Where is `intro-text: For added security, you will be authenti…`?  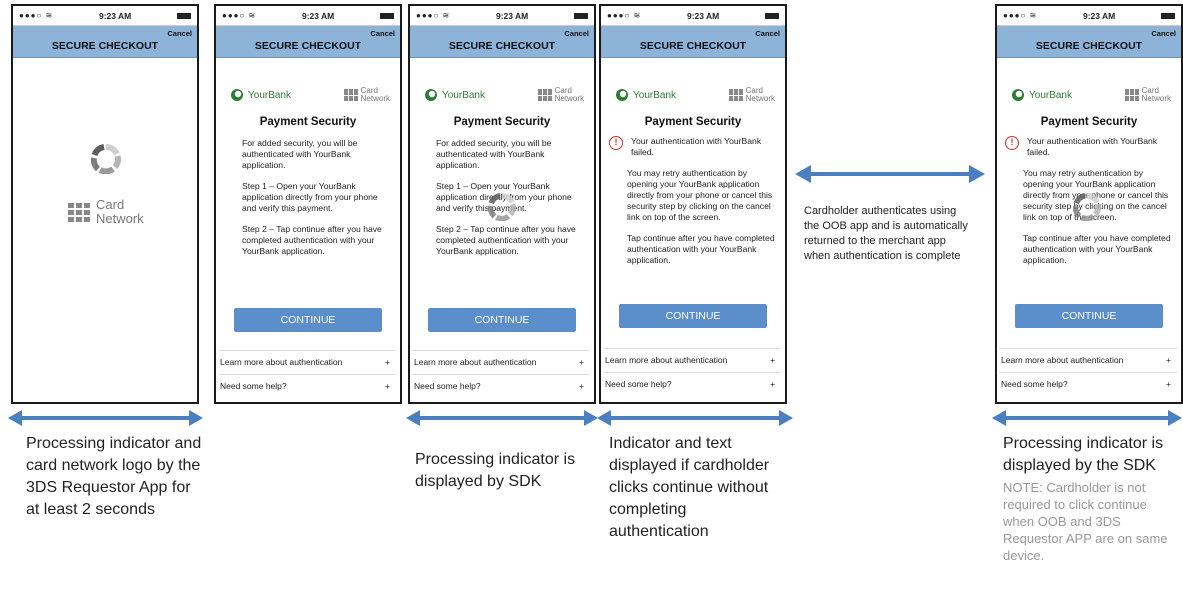
intro-text: For added security, you will be authenti… is located at coordinates (308, 197).